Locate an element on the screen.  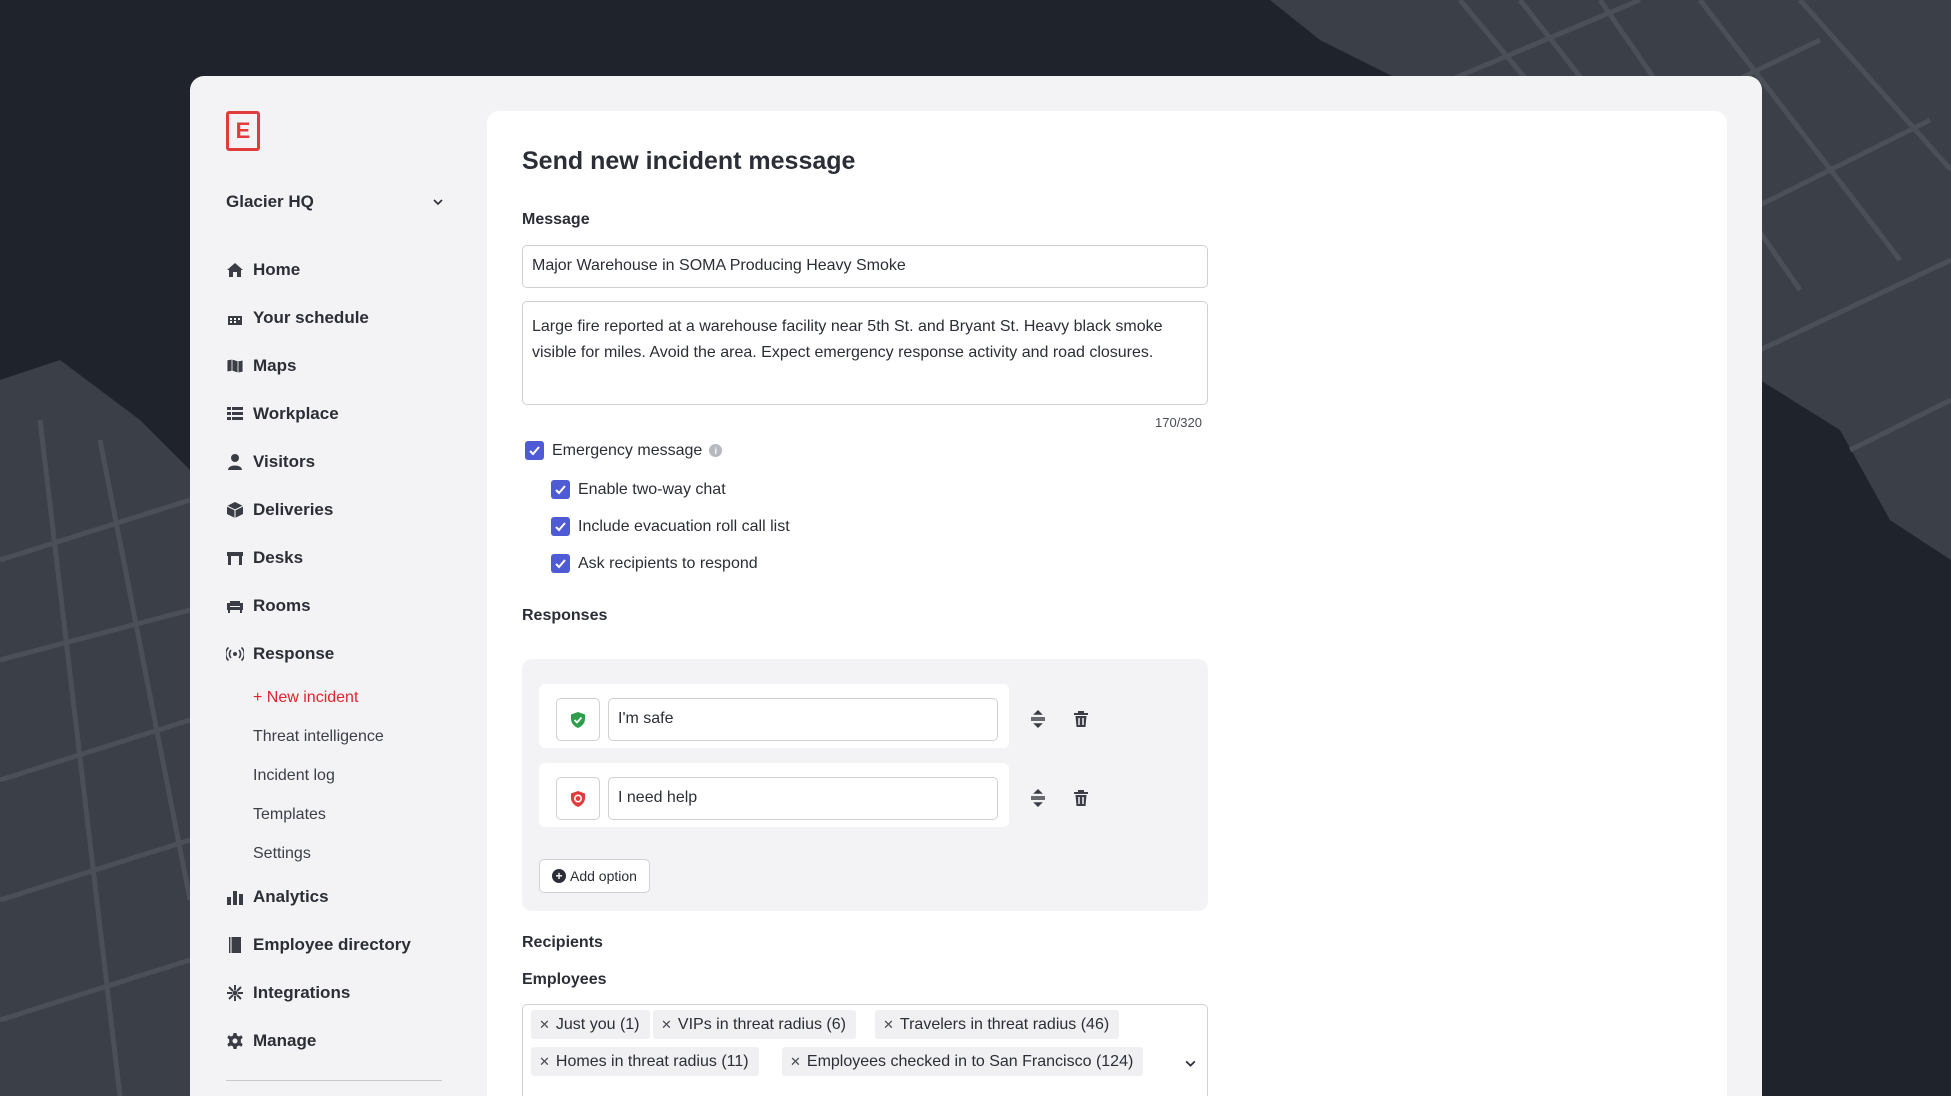
sidebar-item-manage: Manage is located at coordinates (346, 1041).